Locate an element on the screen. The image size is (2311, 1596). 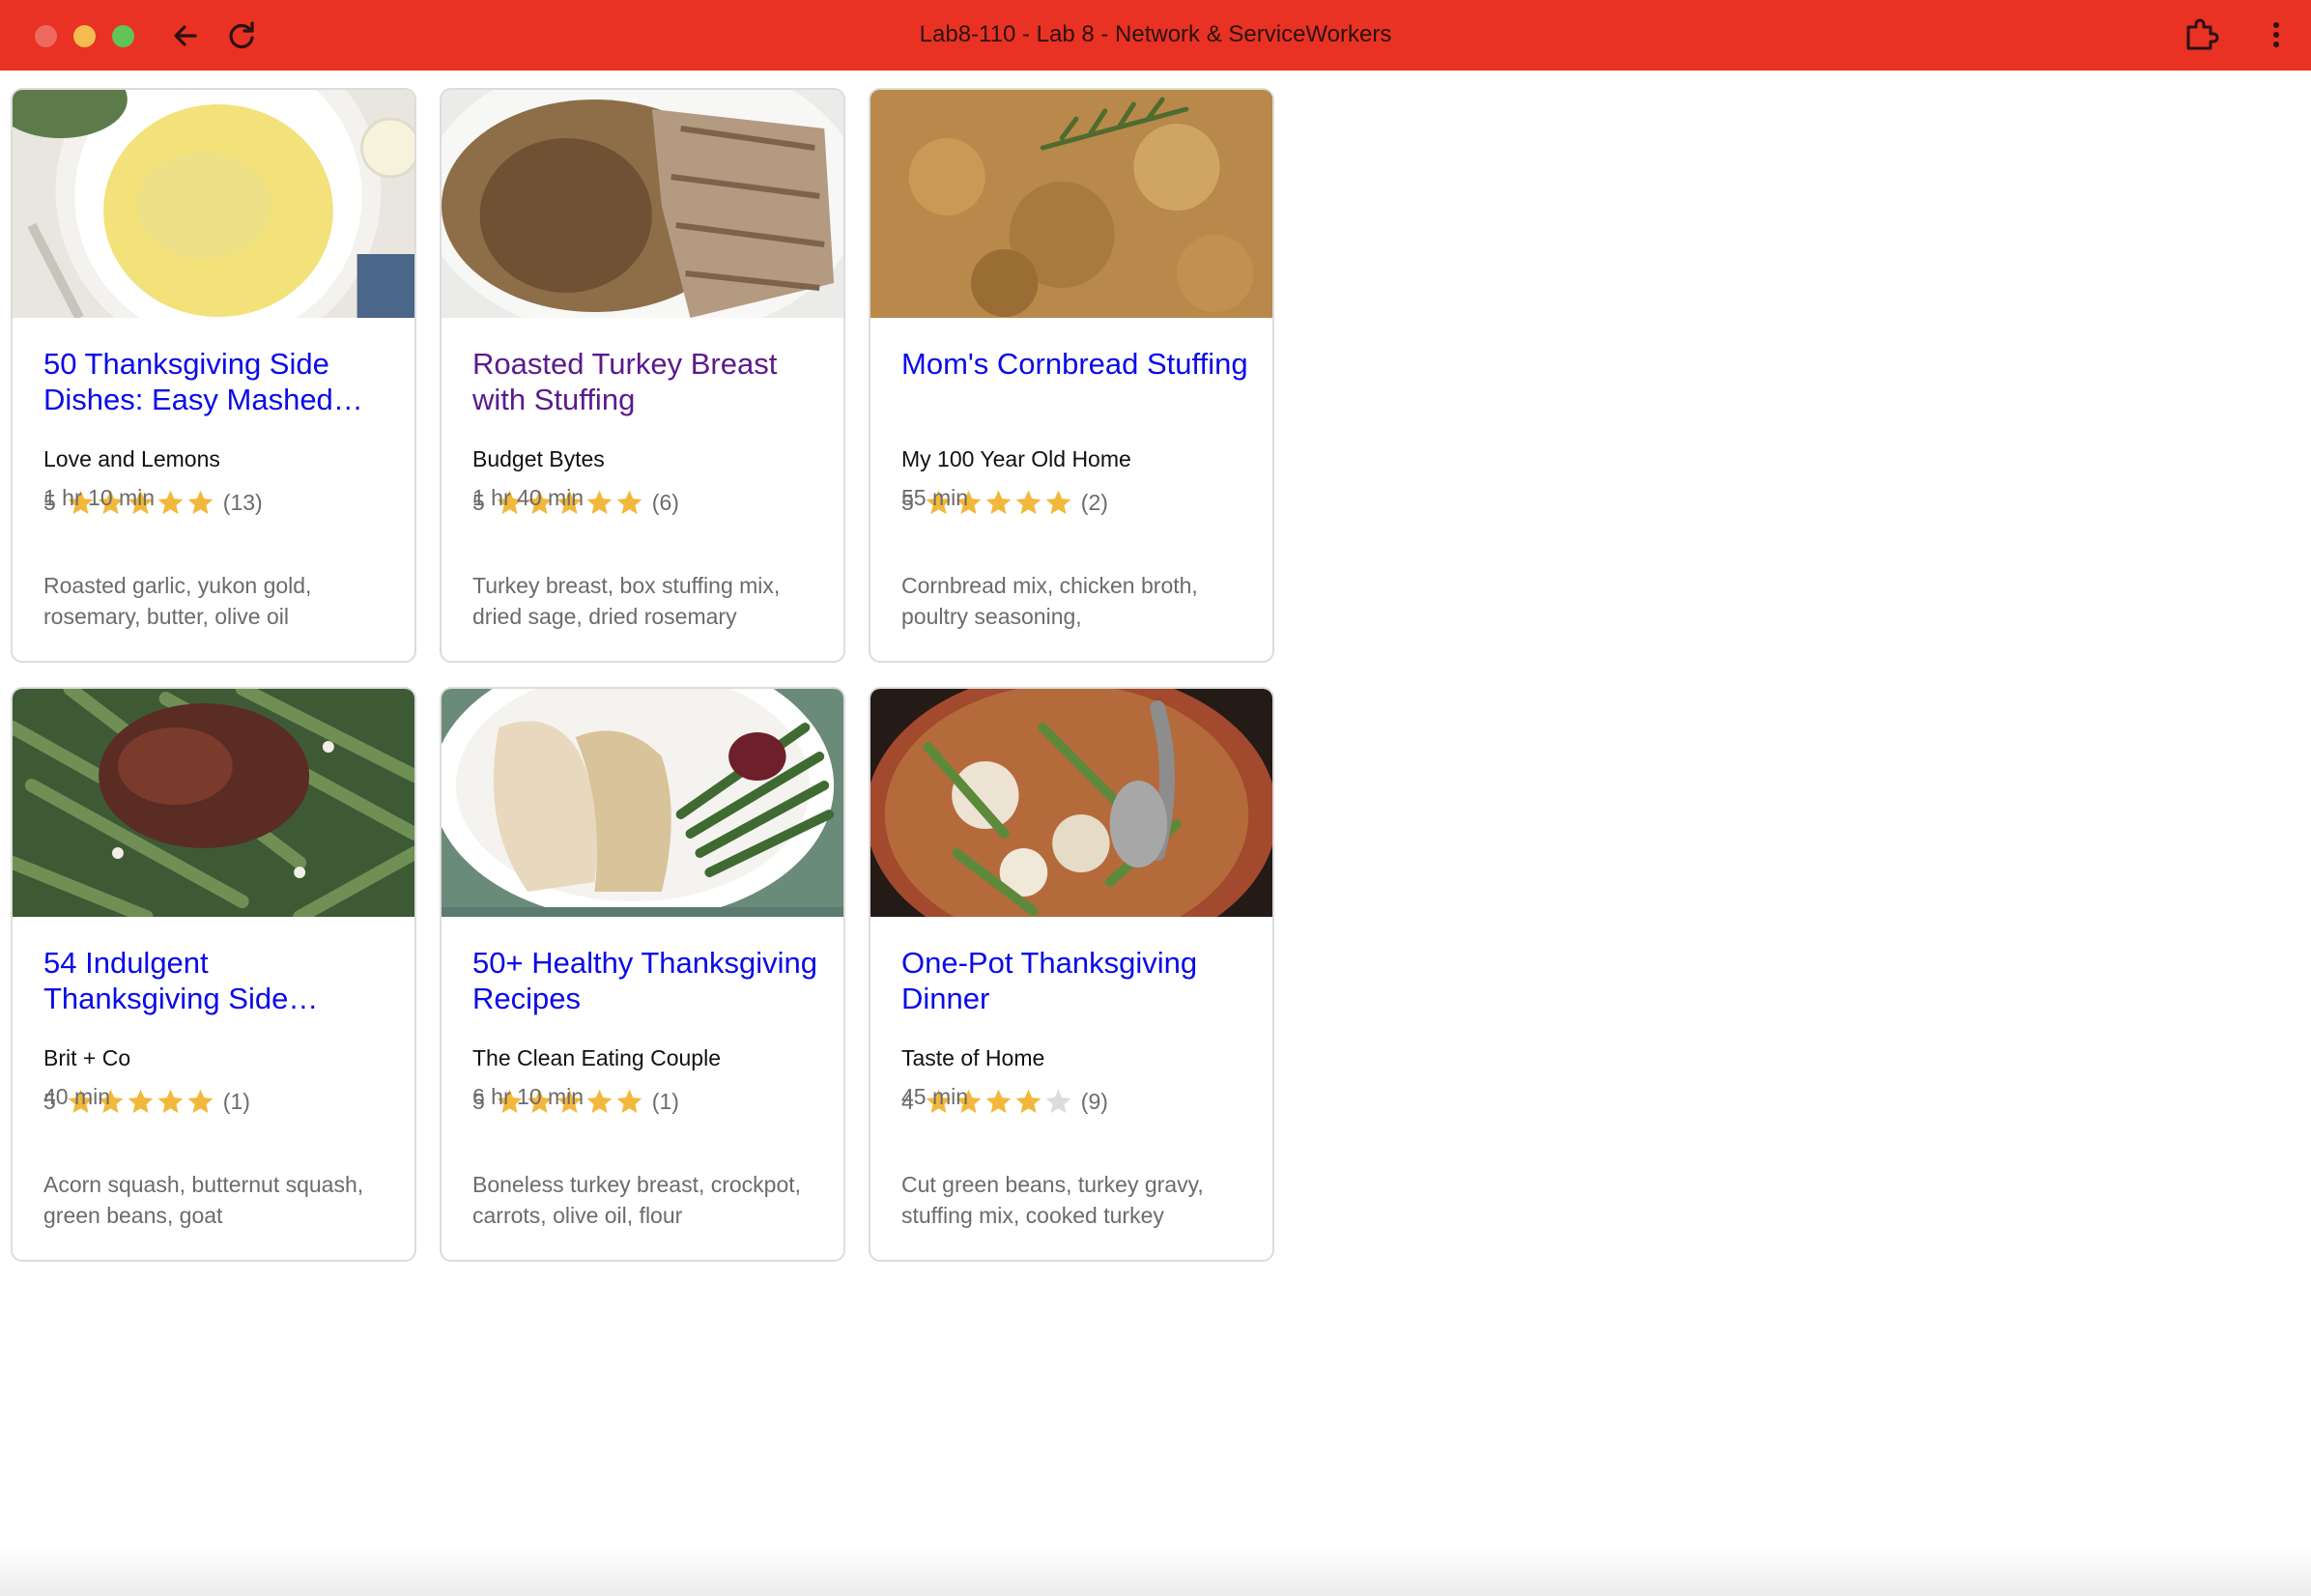
recipe-image-one-pot-dinner is located at coordinates (1071, 803).